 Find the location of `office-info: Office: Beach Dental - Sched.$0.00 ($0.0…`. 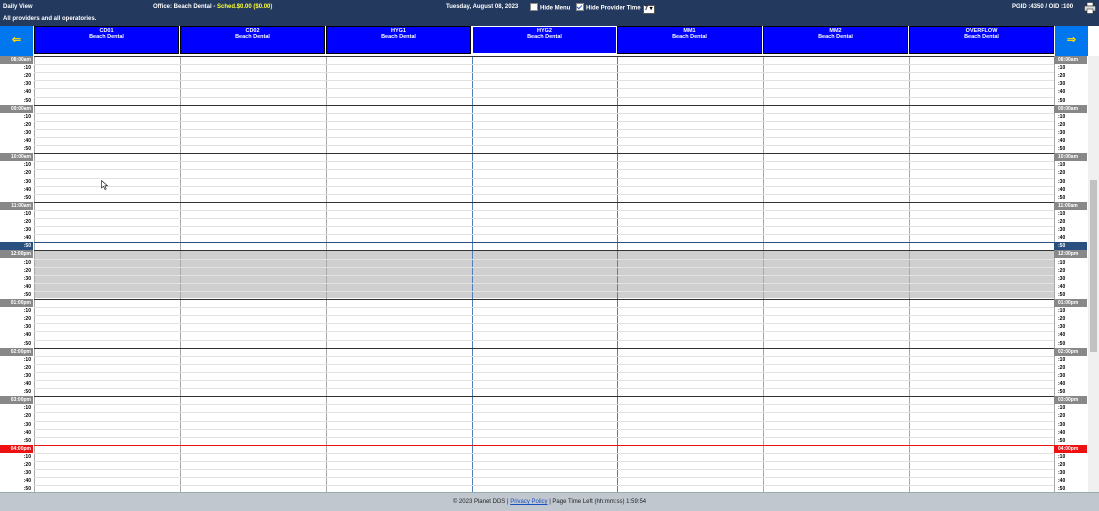

office-info: Office: Beach Dental - Sched.$0.00 ($0.0… is located at coordinates (212, 7).